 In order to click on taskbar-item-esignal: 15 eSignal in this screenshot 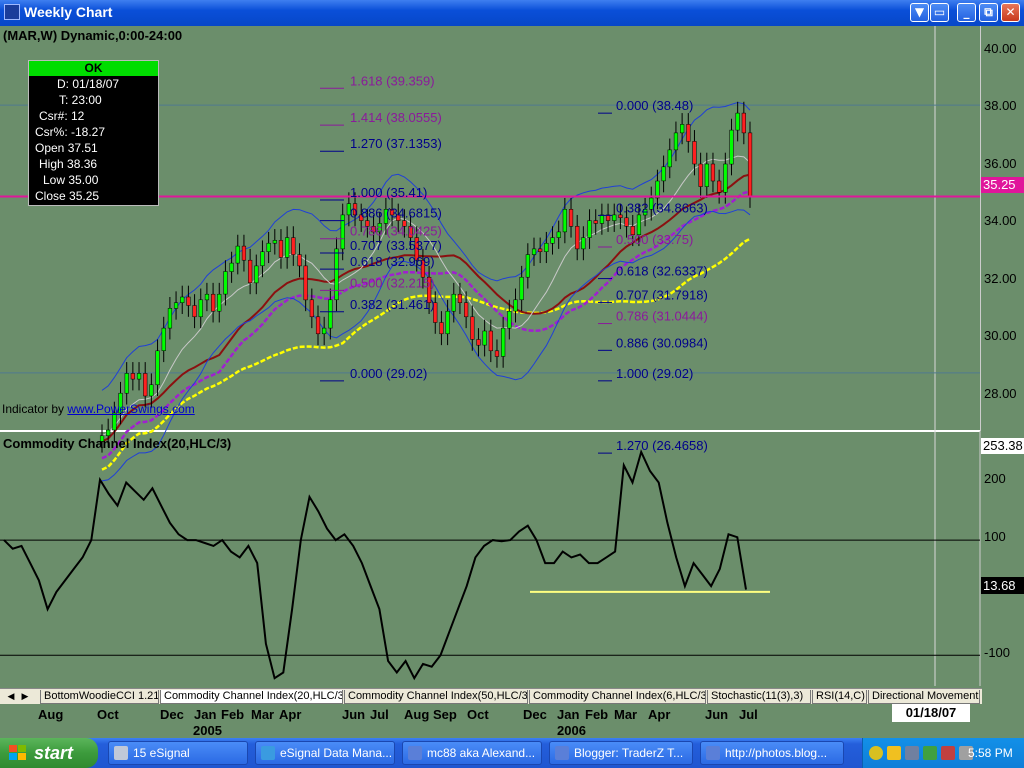, I will do `click(178, 753)`.